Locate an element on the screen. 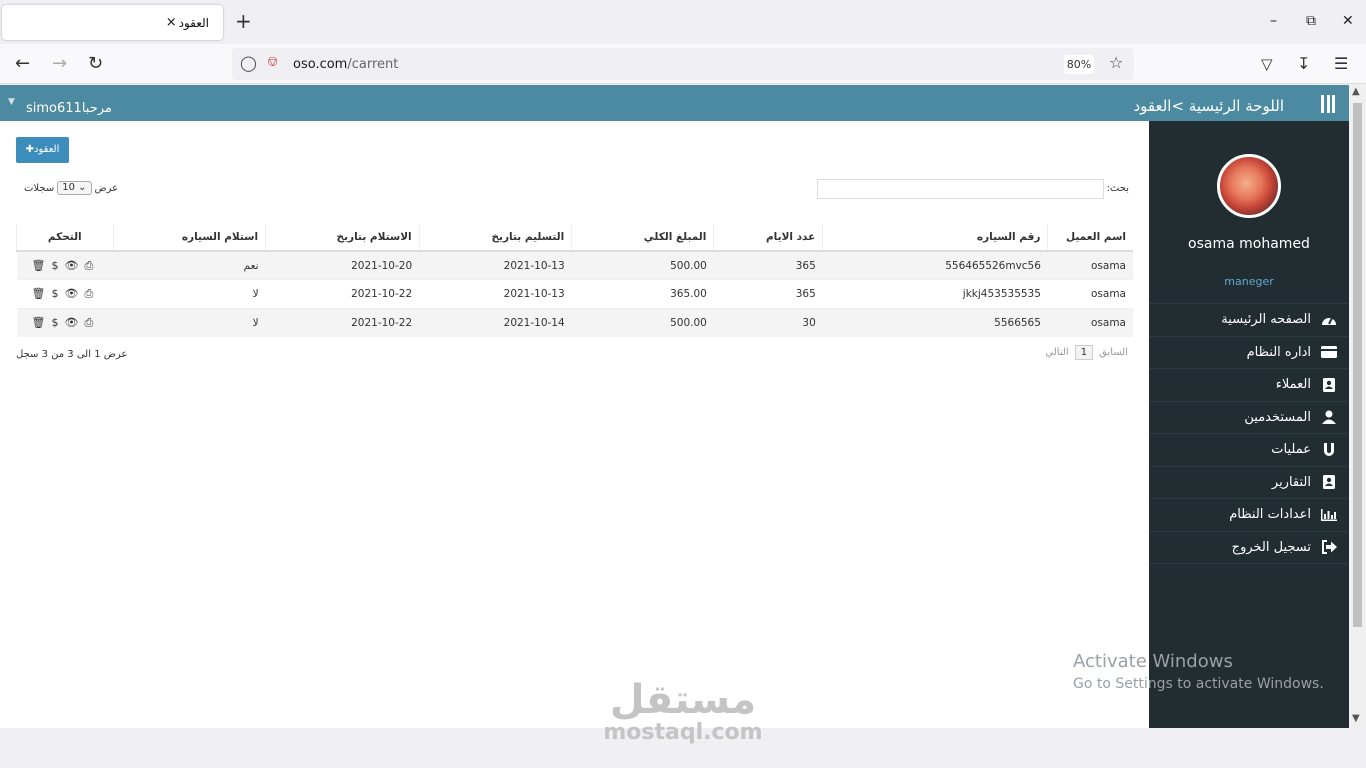  search-input is located at coordinates (960, 189).